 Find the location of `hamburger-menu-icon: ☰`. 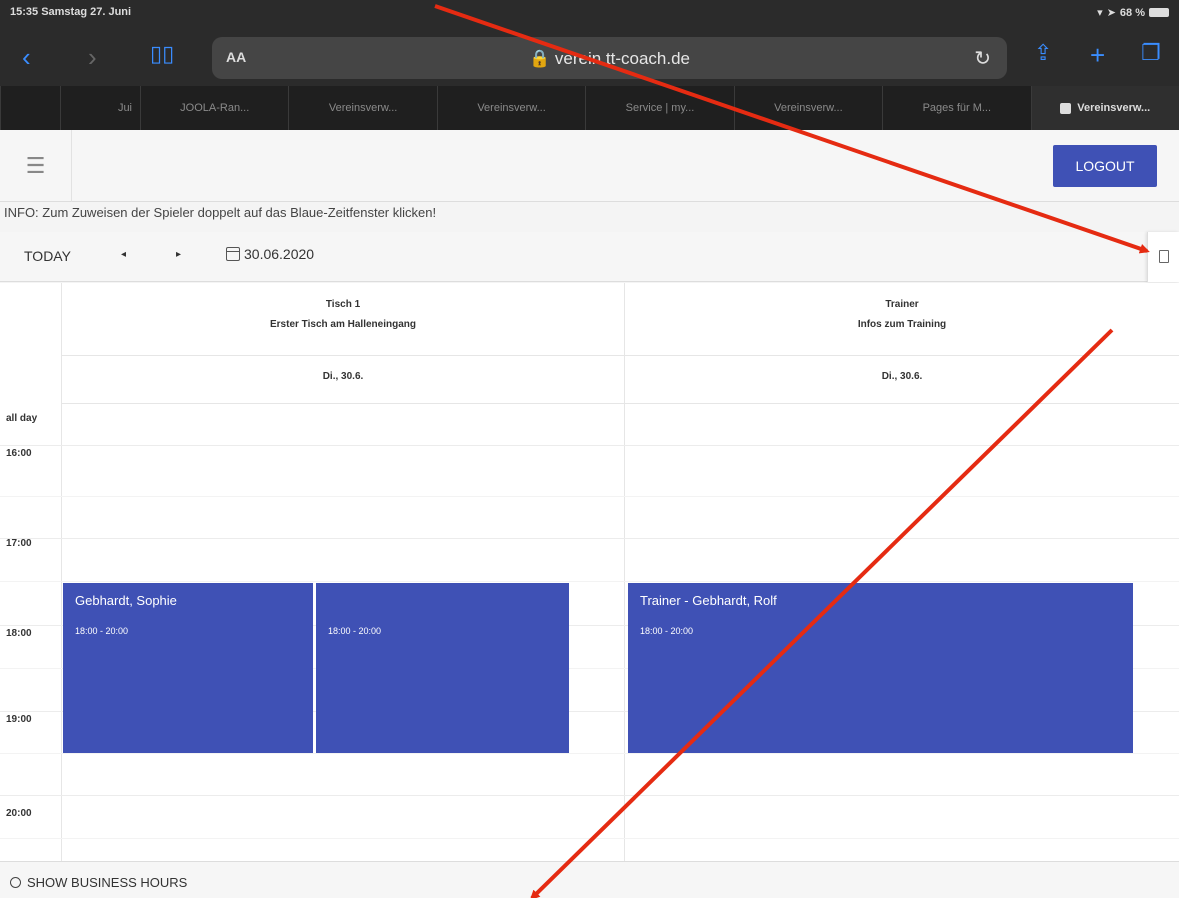

hamburger-menu-icon: ☰ is located at coordinates (36, 166).